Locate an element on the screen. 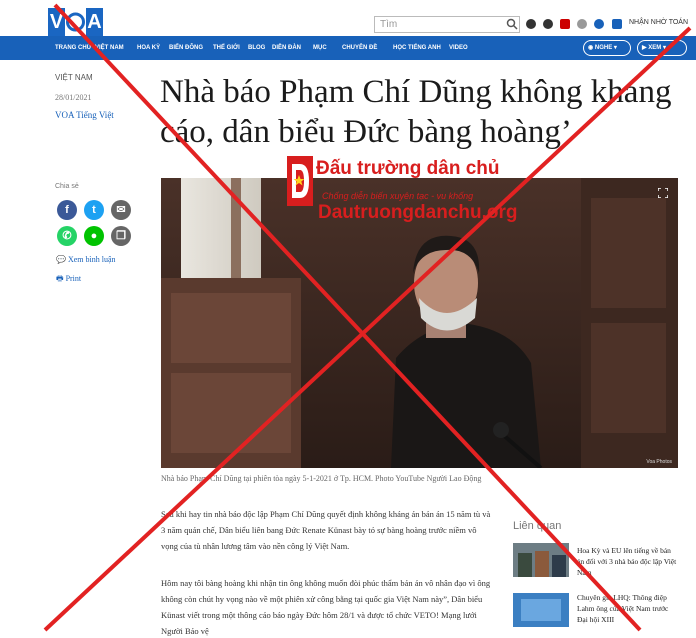 The image size is (696, 638). fullscreen-icon is located at coordinates (663, 193).